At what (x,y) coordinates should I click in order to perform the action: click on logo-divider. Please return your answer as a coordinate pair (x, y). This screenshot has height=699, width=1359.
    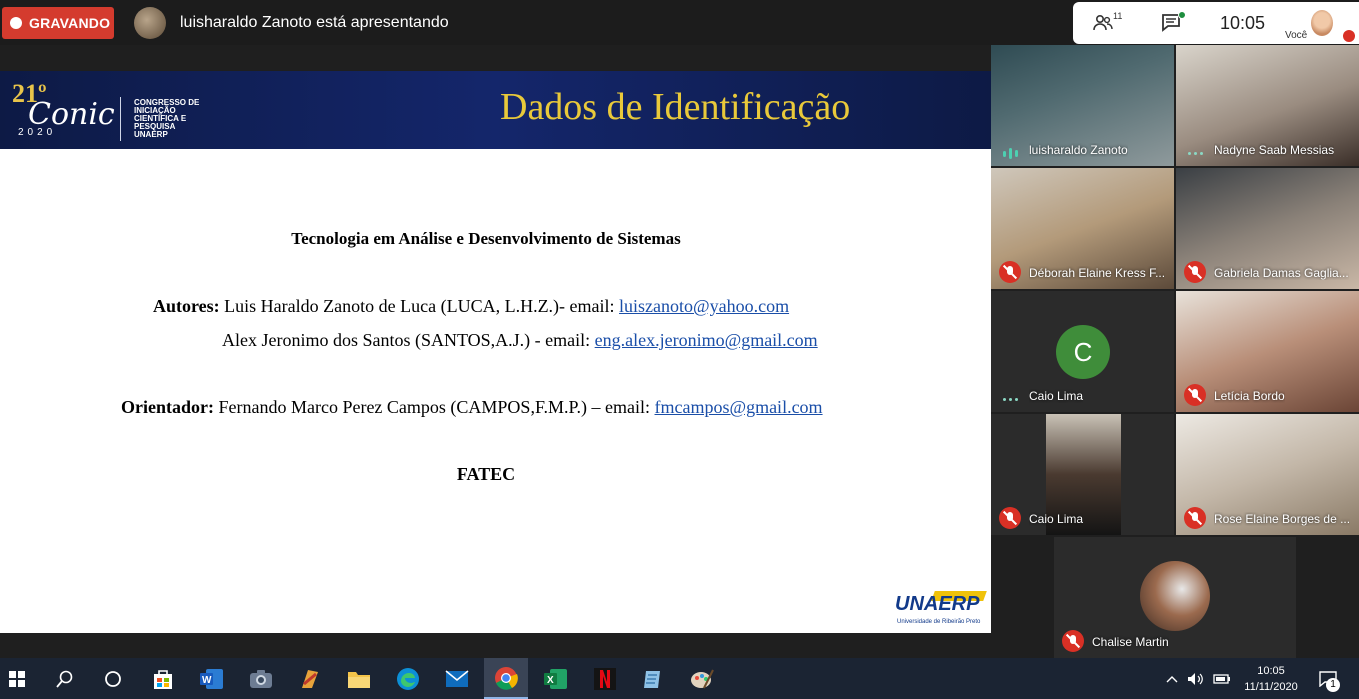
    Looking at the image, I should click on (120, 119).